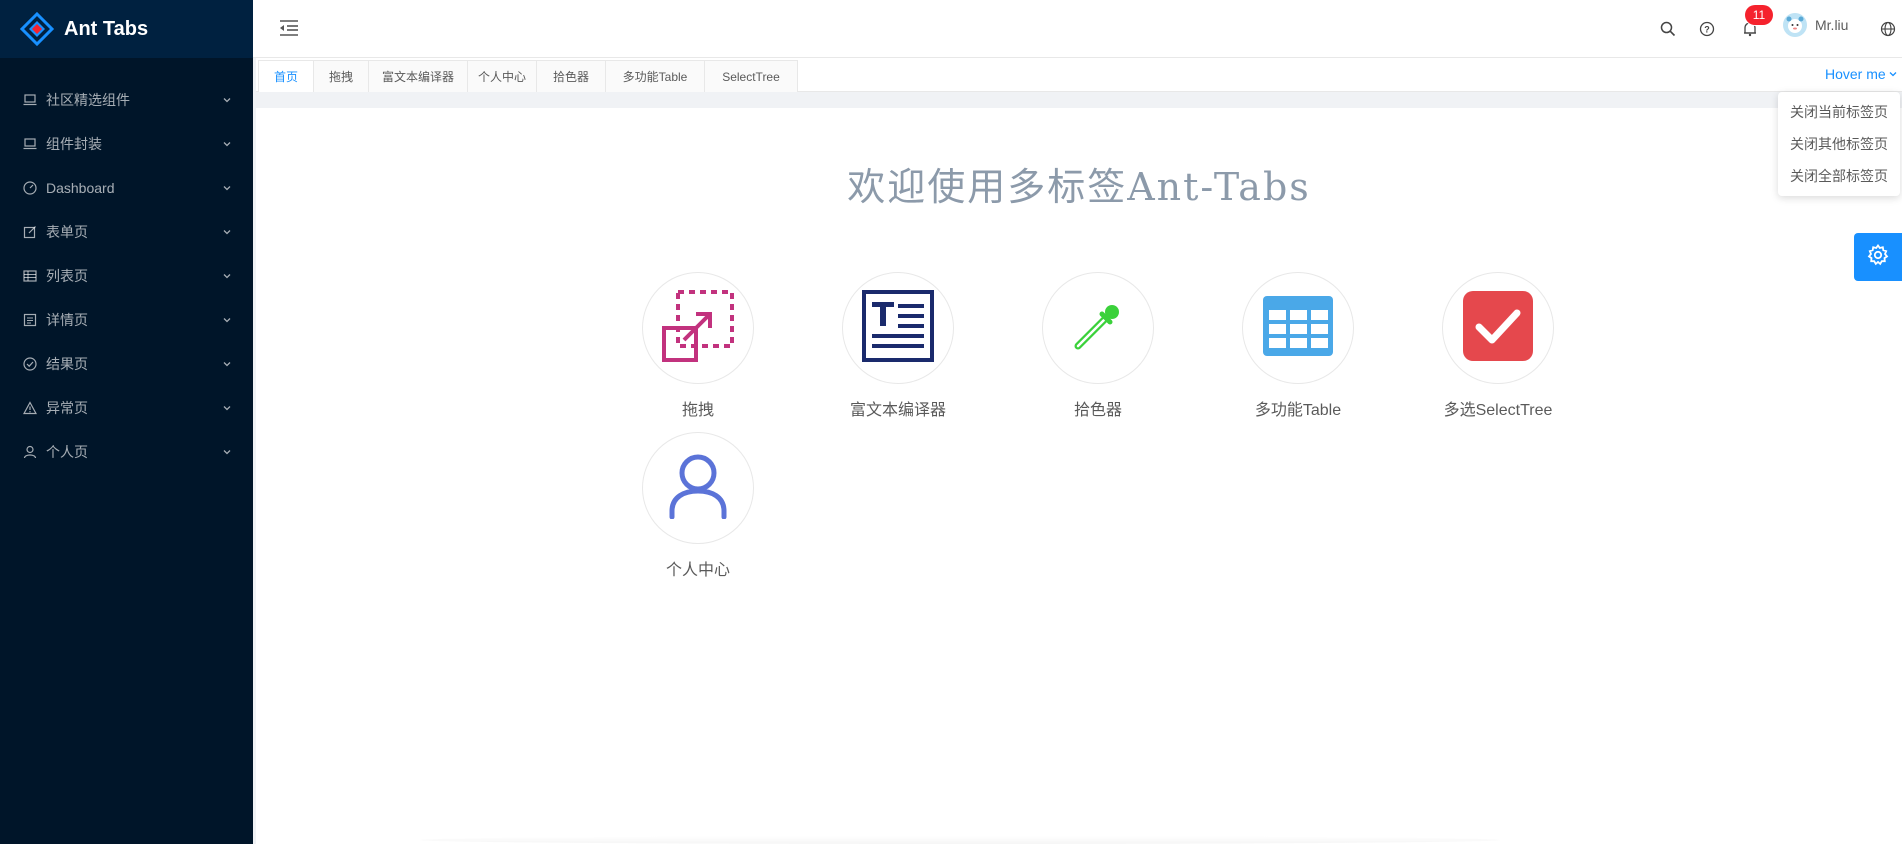 The height and width of the screenshot is (844, 1902). I want to click on setting-drawer-button, so click(1878, 257).